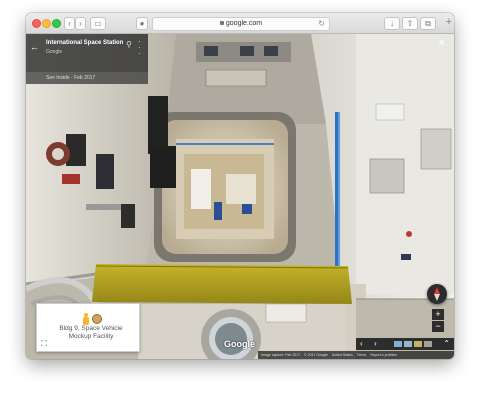  Describe the element at coordinates (142, 23) in the screenshot. I see `shield-icon: ●` at that location.